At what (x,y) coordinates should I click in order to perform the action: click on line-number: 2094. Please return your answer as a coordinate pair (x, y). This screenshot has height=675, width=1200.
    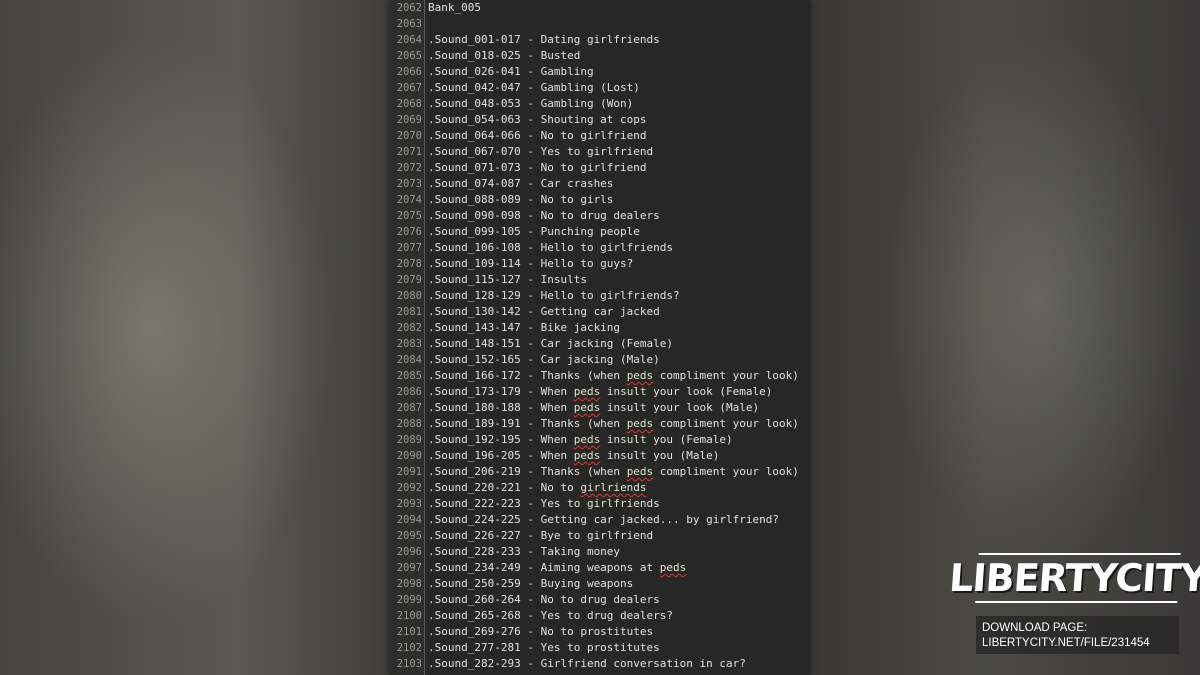
    Looking at the image, I should click on (409, 520).